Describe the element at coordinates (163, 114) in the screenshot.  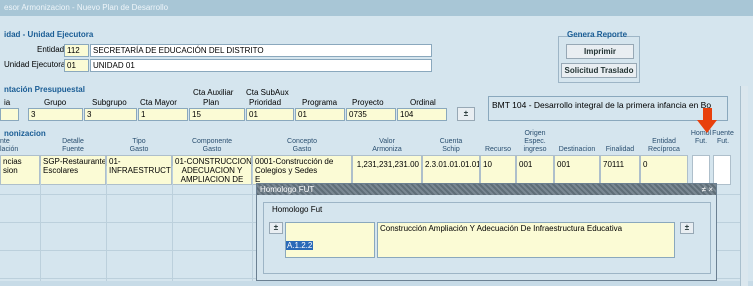
I see `cta-mayor-field: 1` at that location.